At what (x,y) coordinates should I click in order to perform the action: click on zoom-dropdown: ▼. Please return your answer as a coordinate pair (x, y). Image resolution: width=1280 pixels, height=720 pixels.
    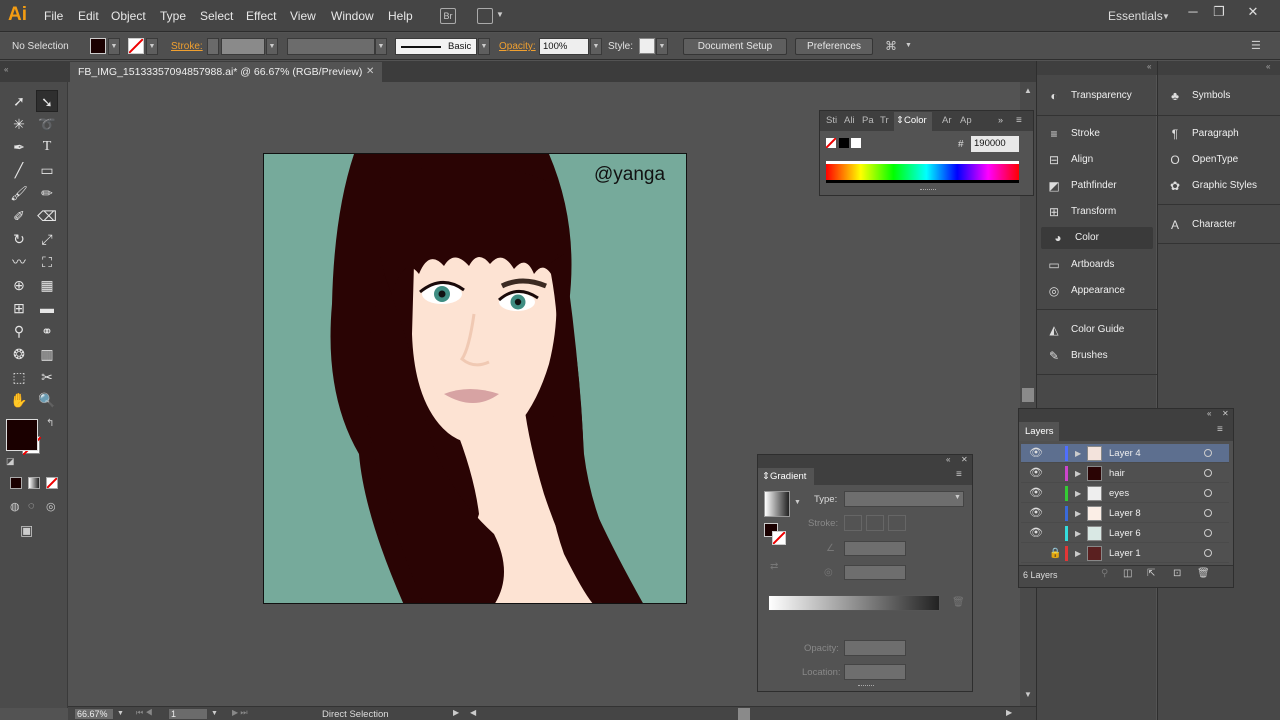
    Looking at the image, I should click on (120, 713).